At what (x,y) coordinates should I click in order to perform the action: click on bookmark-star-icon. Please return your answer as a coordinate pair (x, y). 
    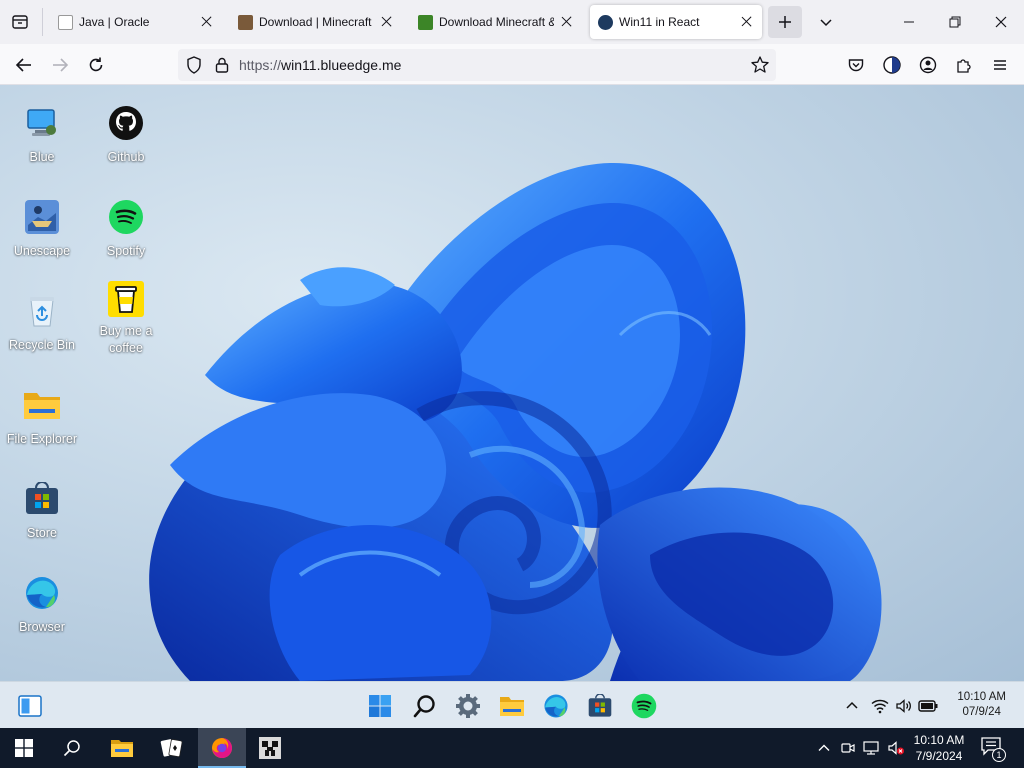
    Looking at the image, I should click on (760, 65).